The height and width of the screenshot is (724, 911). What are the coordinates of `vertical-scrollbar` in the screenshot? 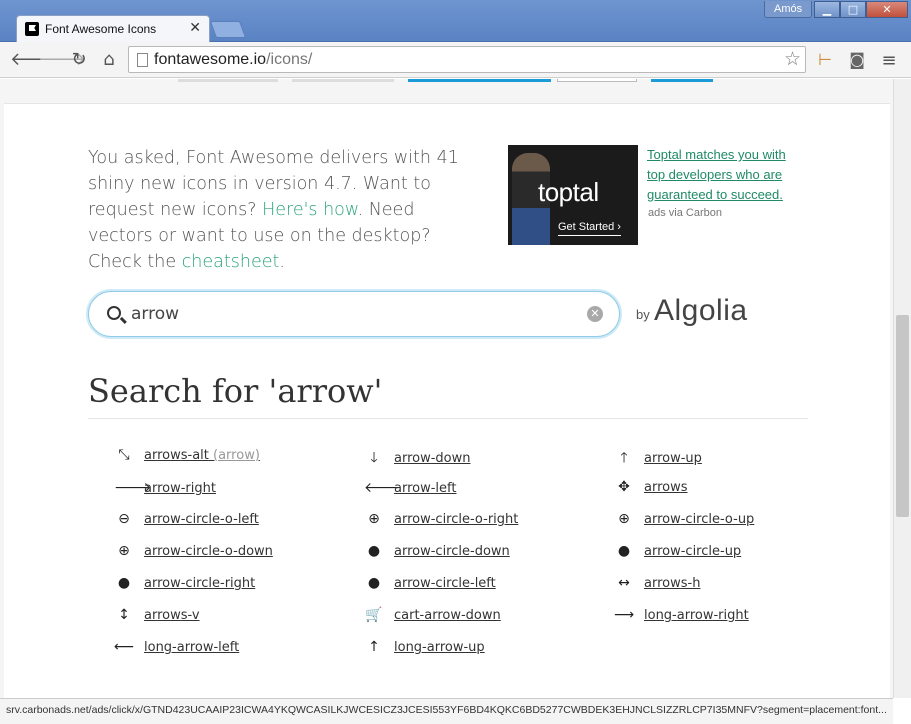 It's located at (902, 388).